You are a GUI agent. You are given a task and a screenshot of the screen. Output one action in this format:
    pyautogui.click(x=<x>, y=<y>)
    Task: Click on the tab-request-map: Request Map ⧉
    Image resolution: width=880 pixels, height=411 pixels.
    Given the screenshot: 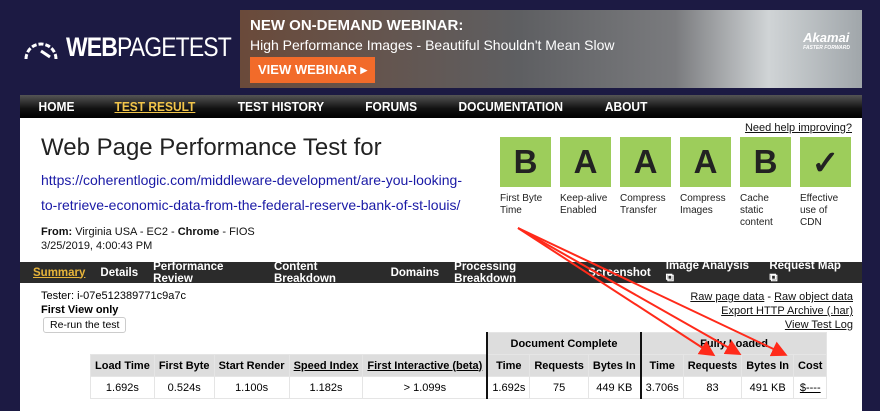 What is the action you would take?
    pyautogui.click(x=808, y=272)
    